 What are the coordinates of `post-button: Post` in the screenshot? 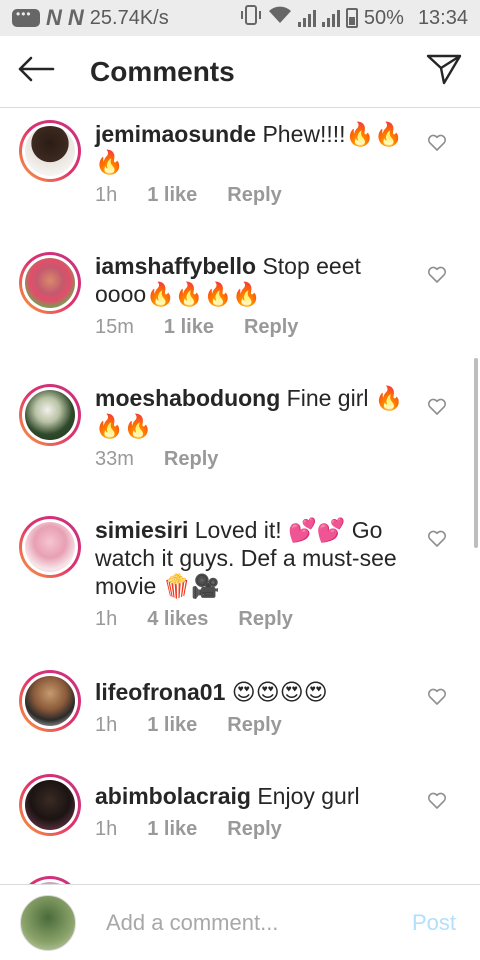 It's located at (434, 923).